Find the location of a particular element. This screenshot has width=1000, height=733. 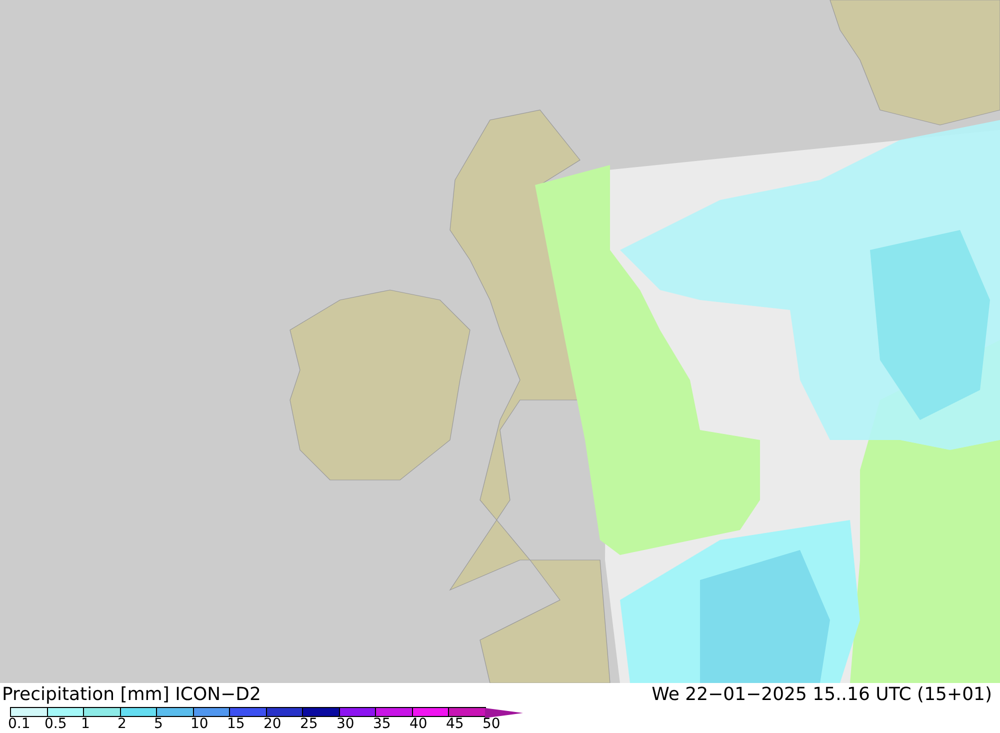

scale-label: 25 is located at coordinates (309, 724).